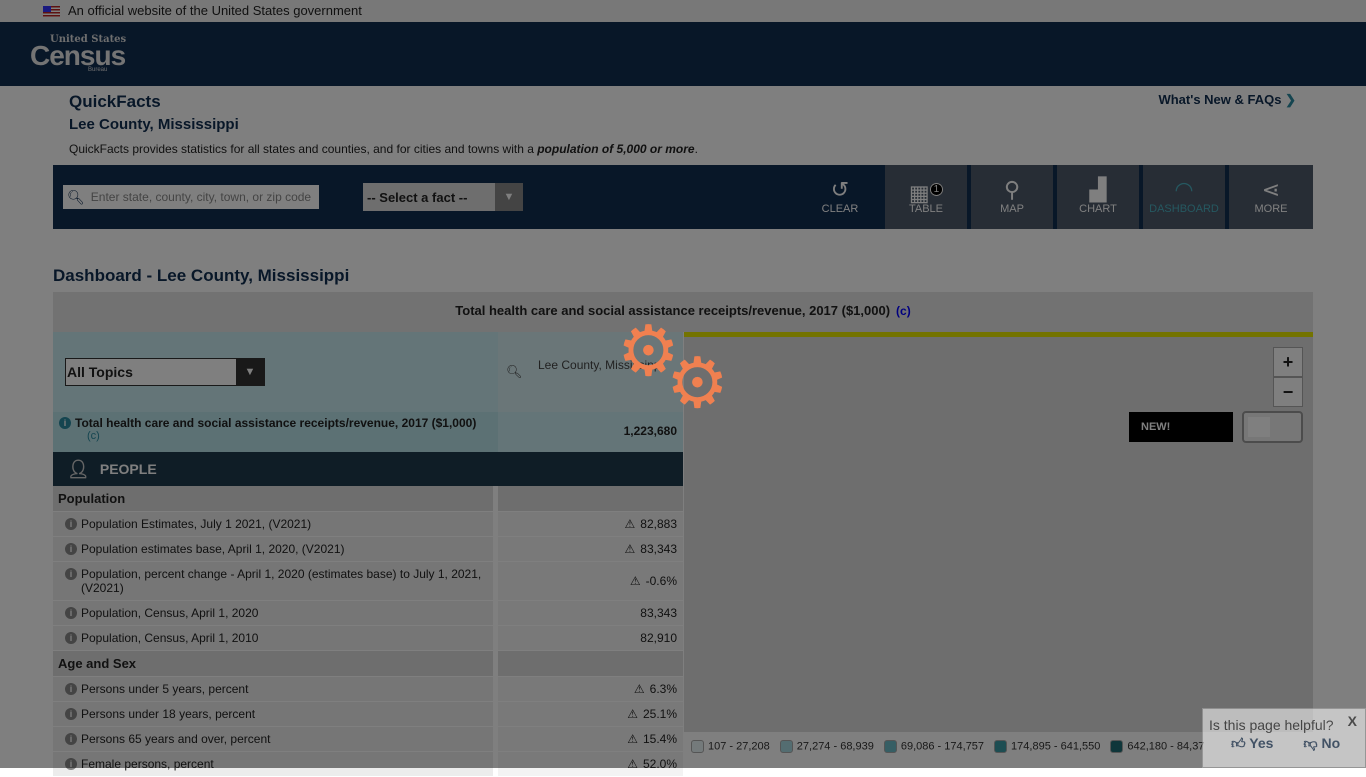 Image resolution: width=1366 pixels, height=777 pixels. Describe the element at coordinates (1261, 743) in the screenshot. I see `yes-label: Yes` at that location.